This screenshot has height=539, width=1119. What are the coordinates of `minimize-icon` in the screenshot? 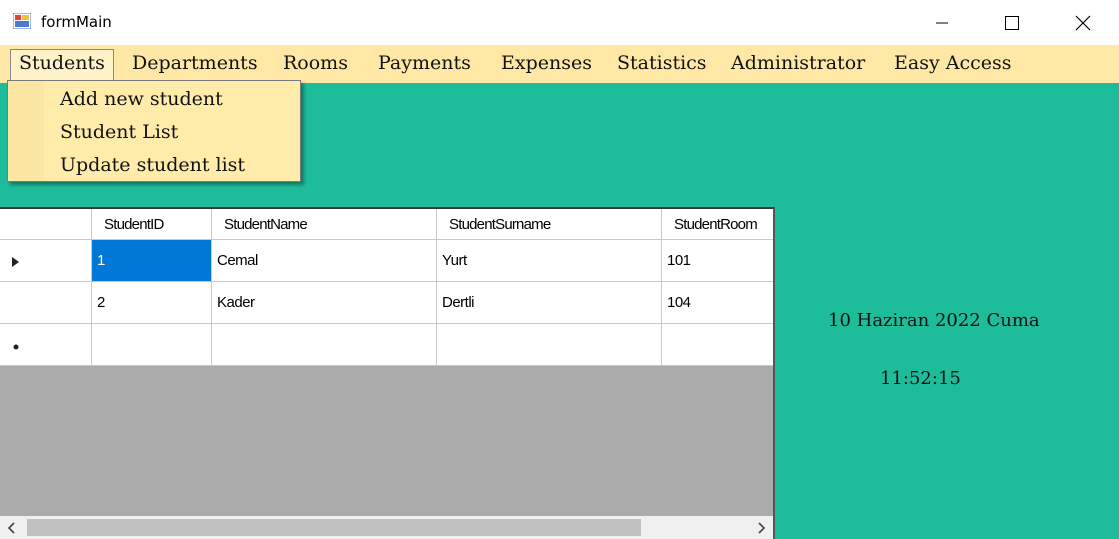 It's located at (942, 22).